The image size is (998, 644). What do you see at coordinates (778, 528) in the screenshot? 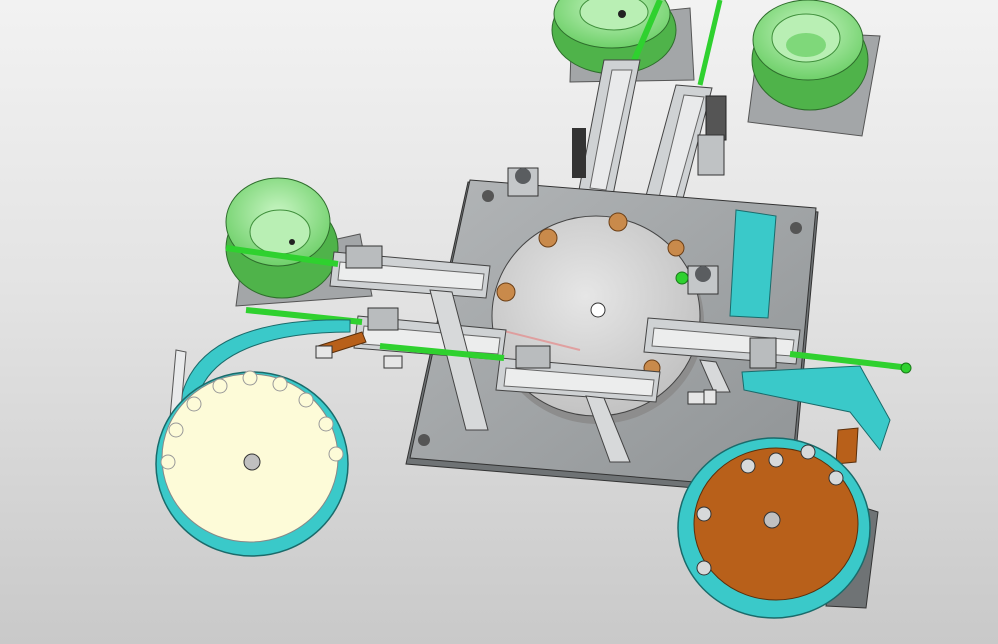
I see `rotary-feeder-bowl-right` at bounding box center [778, 528].